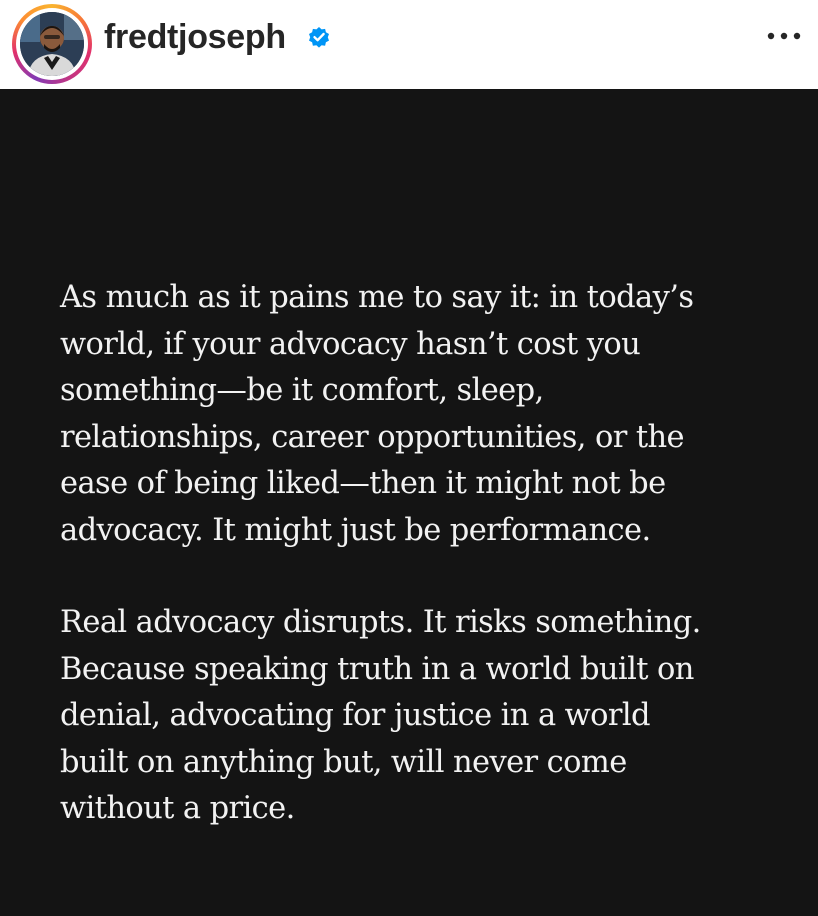 This screenshot has height=916, width=818. What do you see at coordinates (350, 344) in the screenshot?
I see `quote-line: world, if your advocacy hasn’t cost you` at bounding box center [350, 344].